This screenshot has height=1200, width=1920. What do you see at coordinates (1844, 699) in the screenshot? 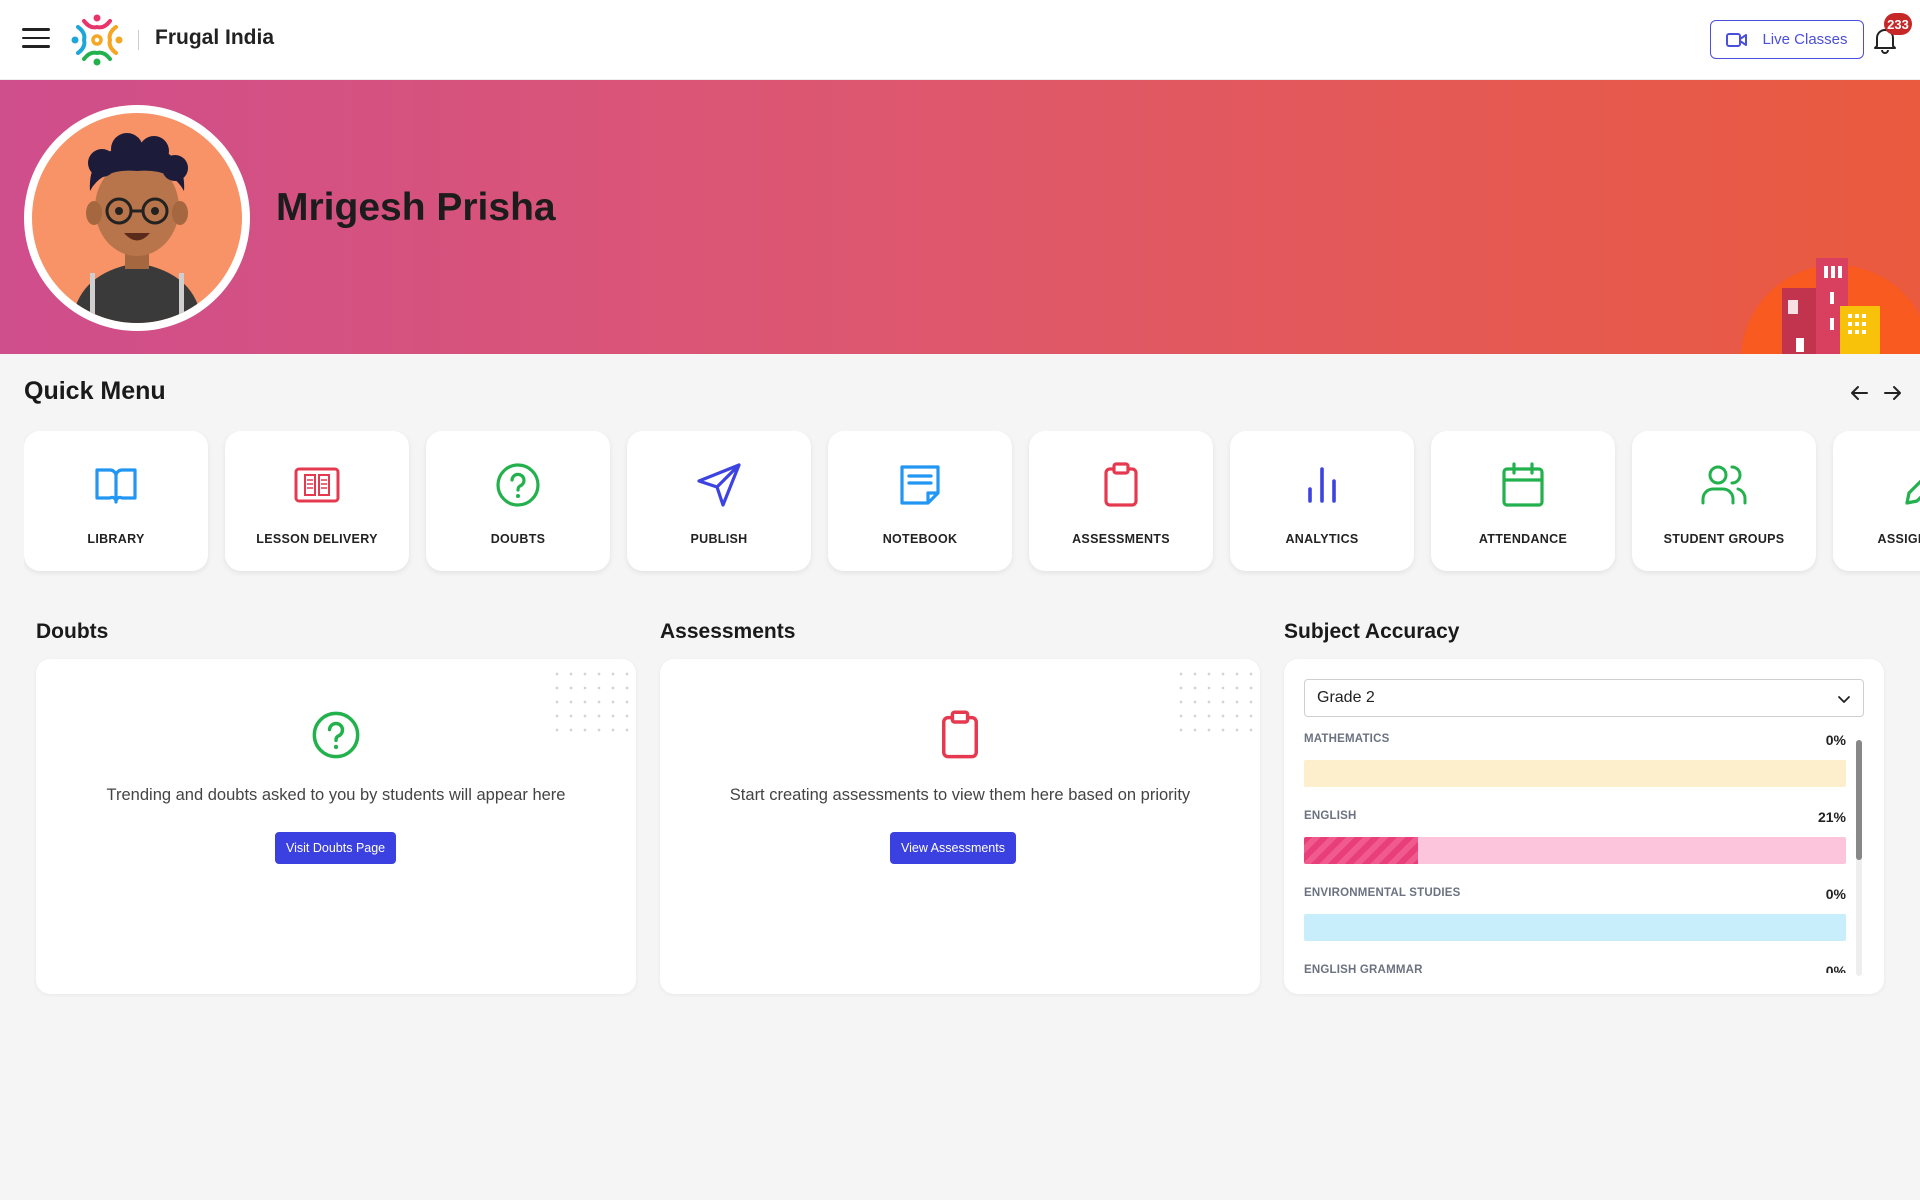
I see `chevron-down-icon` at bounding box center [1844, 699].